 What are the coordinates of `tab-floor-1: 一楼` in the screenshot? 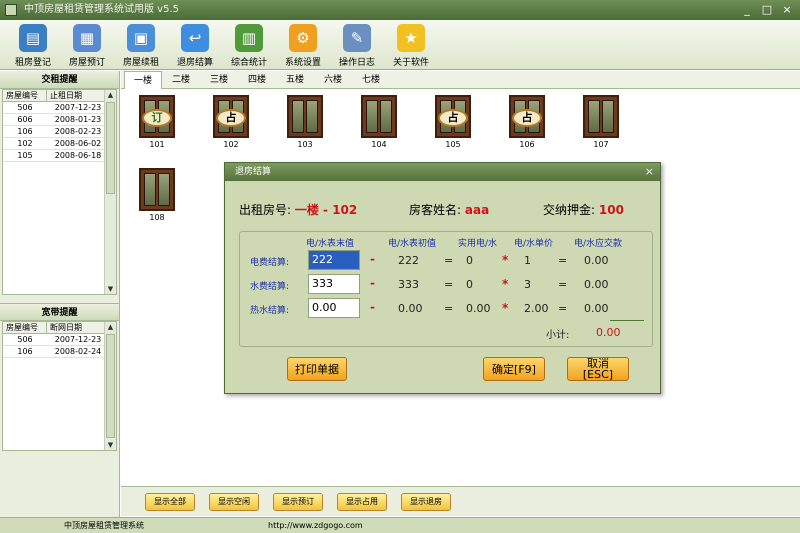 It's located at (143, 80).